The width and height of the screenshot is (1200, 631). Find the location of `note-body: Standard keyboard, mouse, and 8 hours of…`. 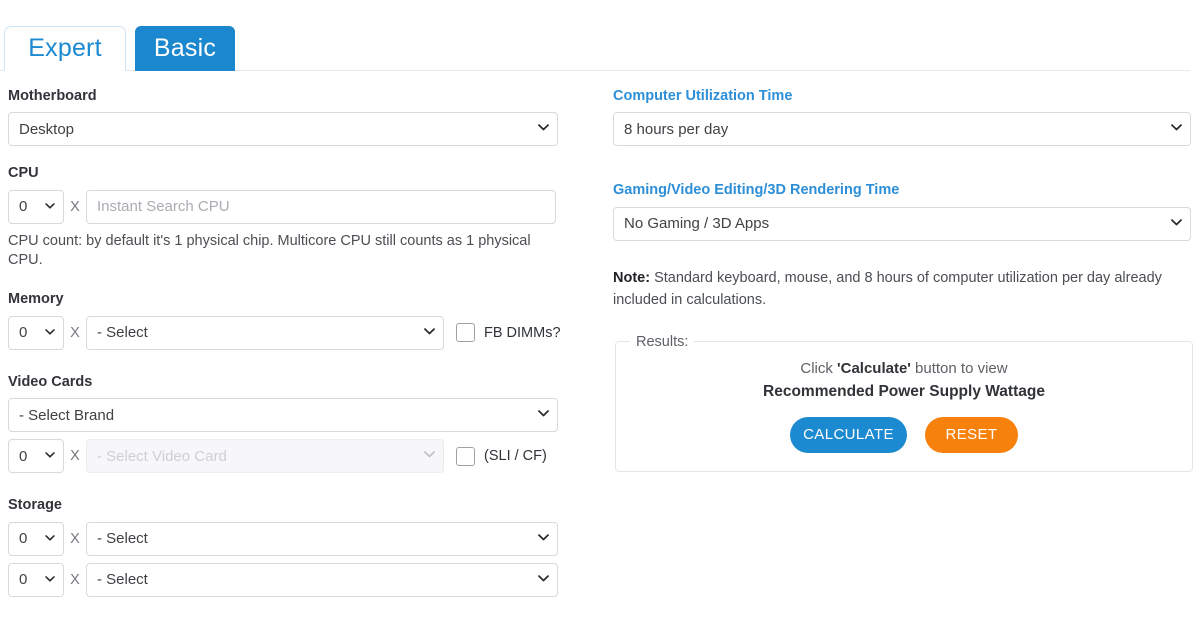

note-body: Standard keyboard, mouse, and 8 hours of… is located at coordinates (887, 289).